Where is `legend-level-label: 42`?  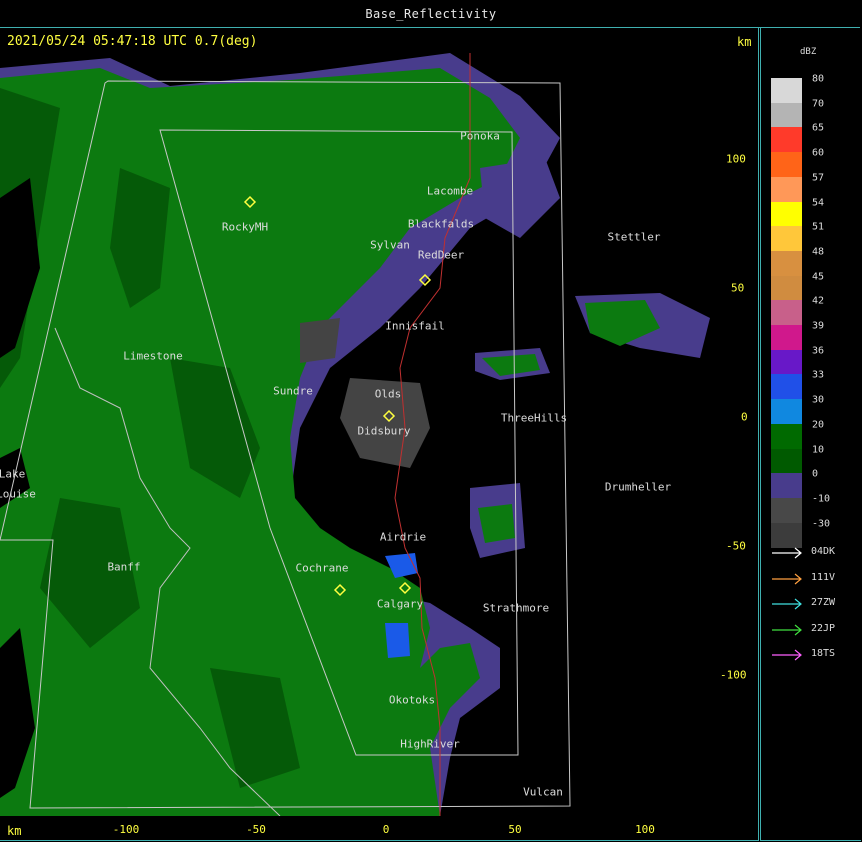 legend-level-label: 42 is located at coordinates (818, 301).